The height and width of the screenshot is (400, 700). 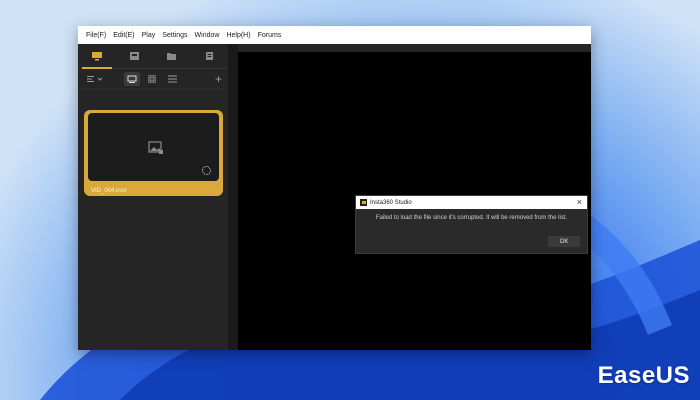 I want to click on tab-folder, so click(x=172, y=56).